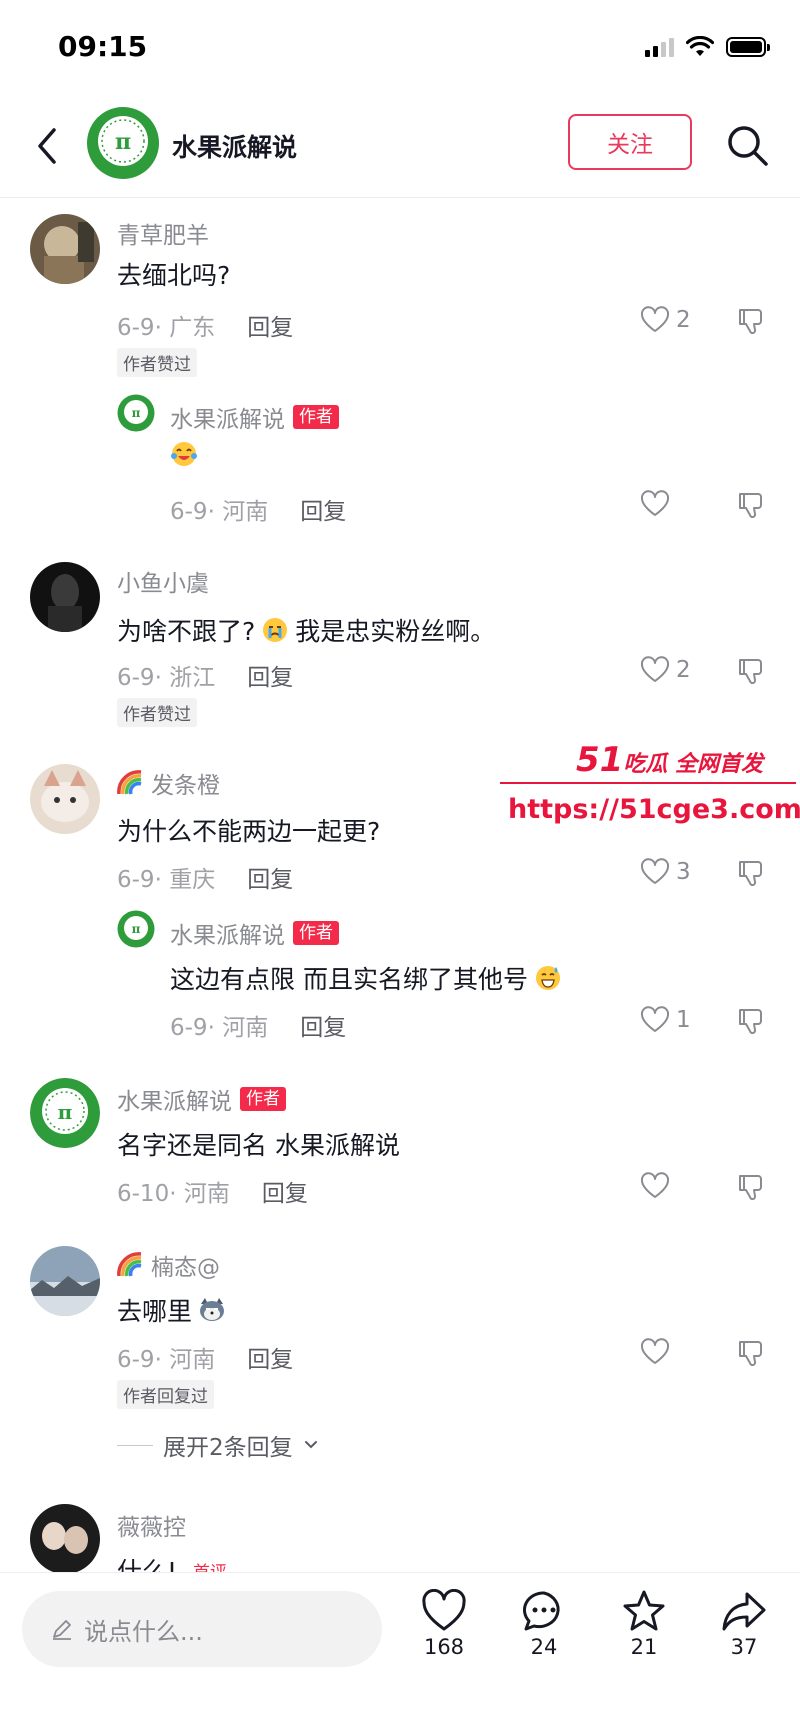 The height and width of the screenshot is (1732, 800). I want to click on favorite-action: 21, so click(644, 1624).